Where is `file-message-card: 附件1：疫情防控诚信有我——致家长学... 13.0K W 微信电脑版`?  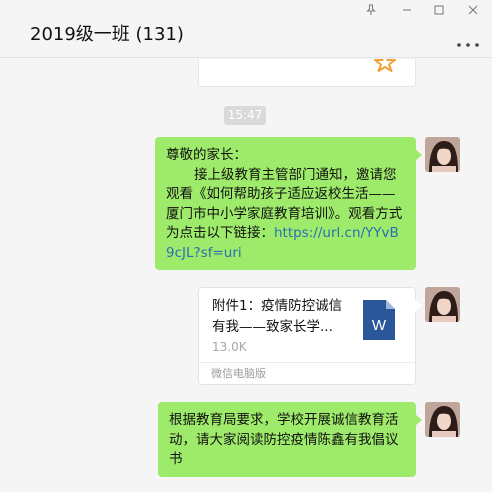 file-message-card: 附件1：疫情防控诚信有我——致家长学... 13.0K W 微信电脑版 is located at coordinates (310, 336).